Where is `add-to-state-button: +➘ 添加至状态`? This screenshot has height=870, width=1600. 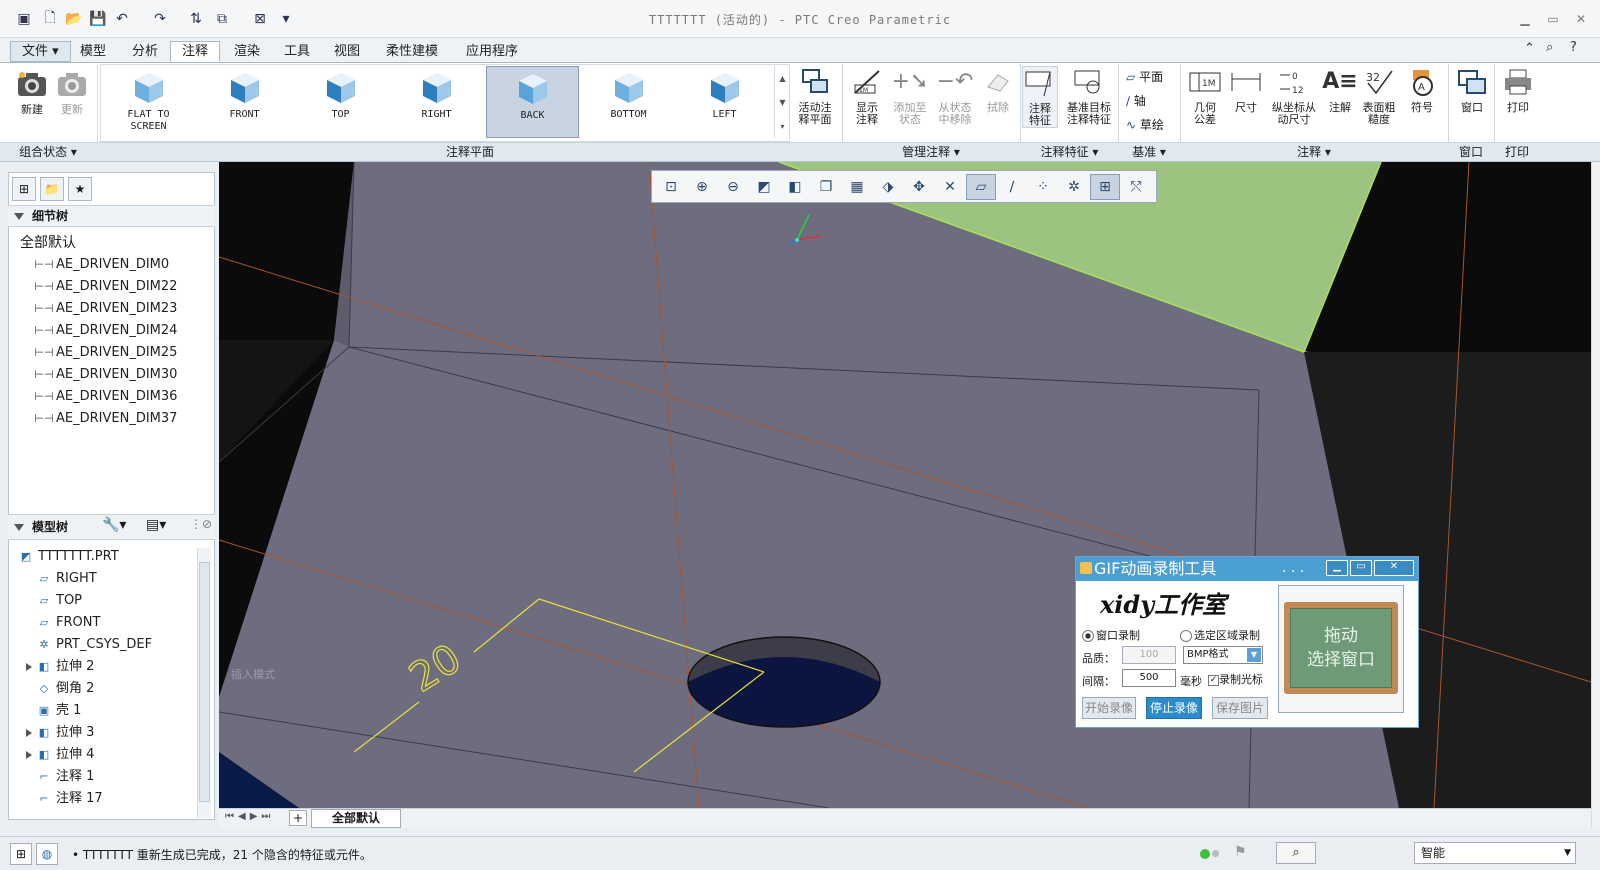
add-to-state-button: +➘ 添加至状态 is located at coordinates (910, 96).